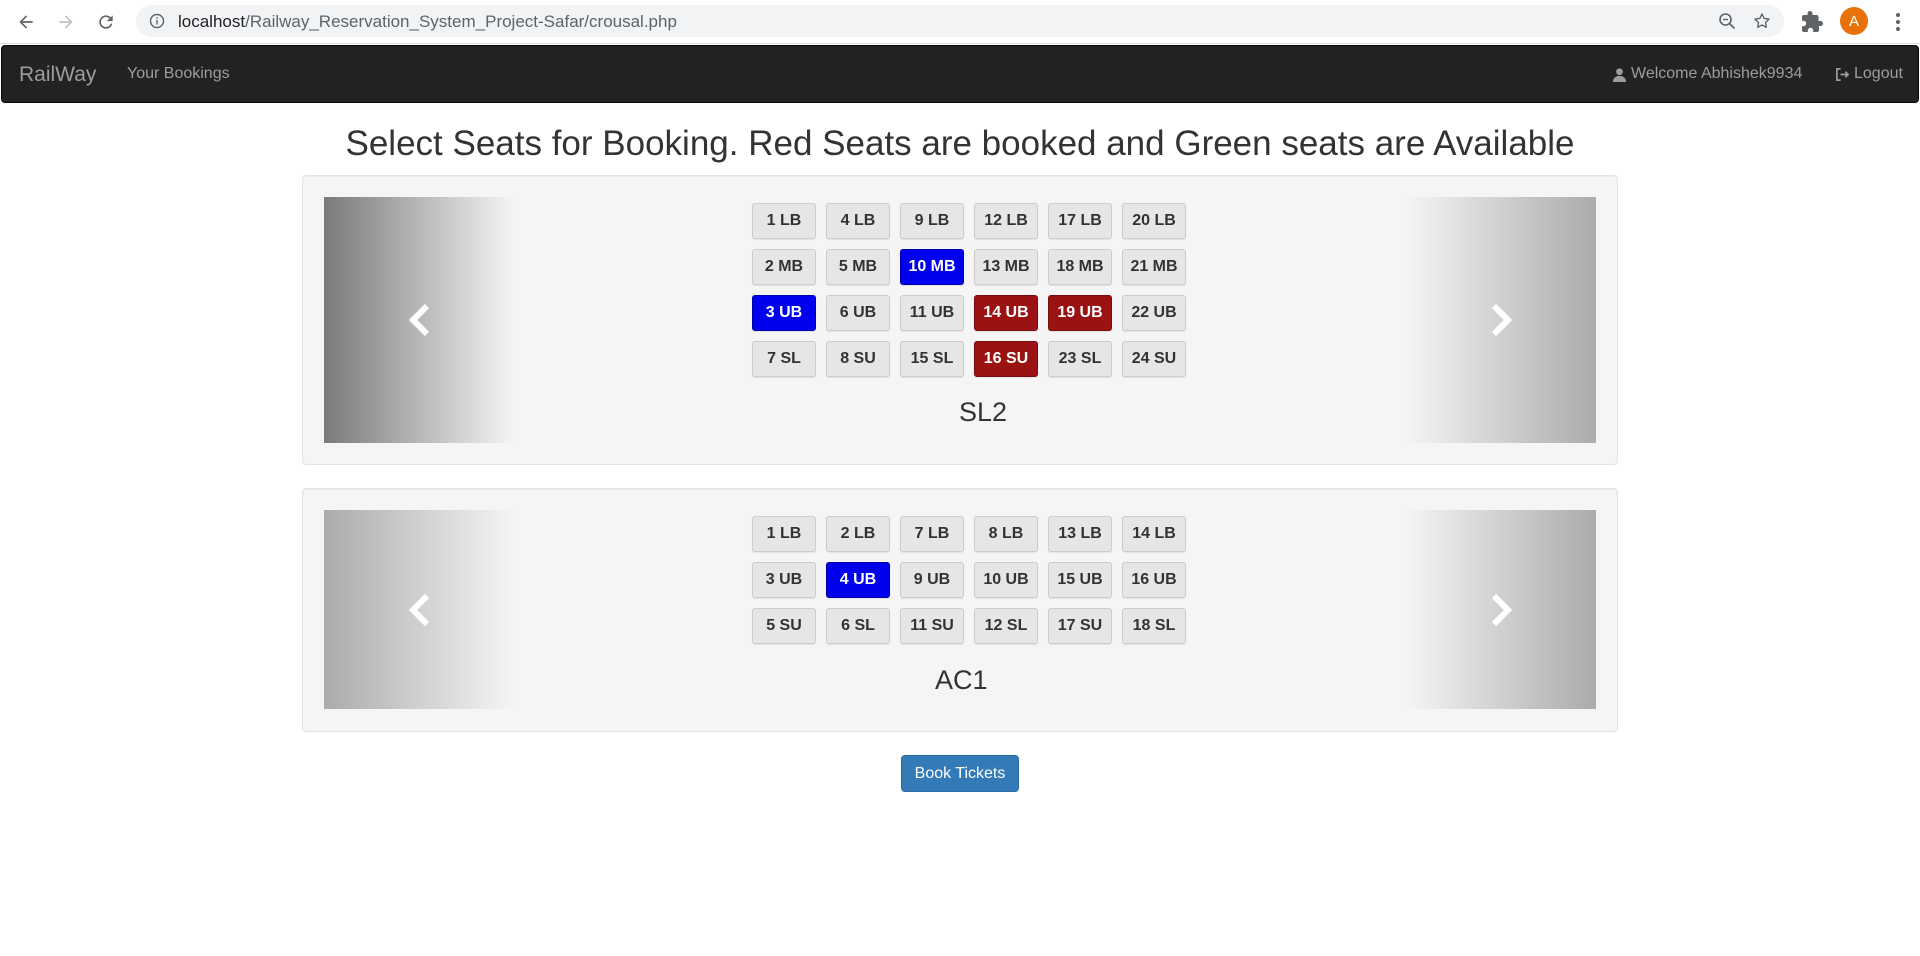  I want to click on welcome-text: Welcome Abhishek9934, so click(1717, 73).